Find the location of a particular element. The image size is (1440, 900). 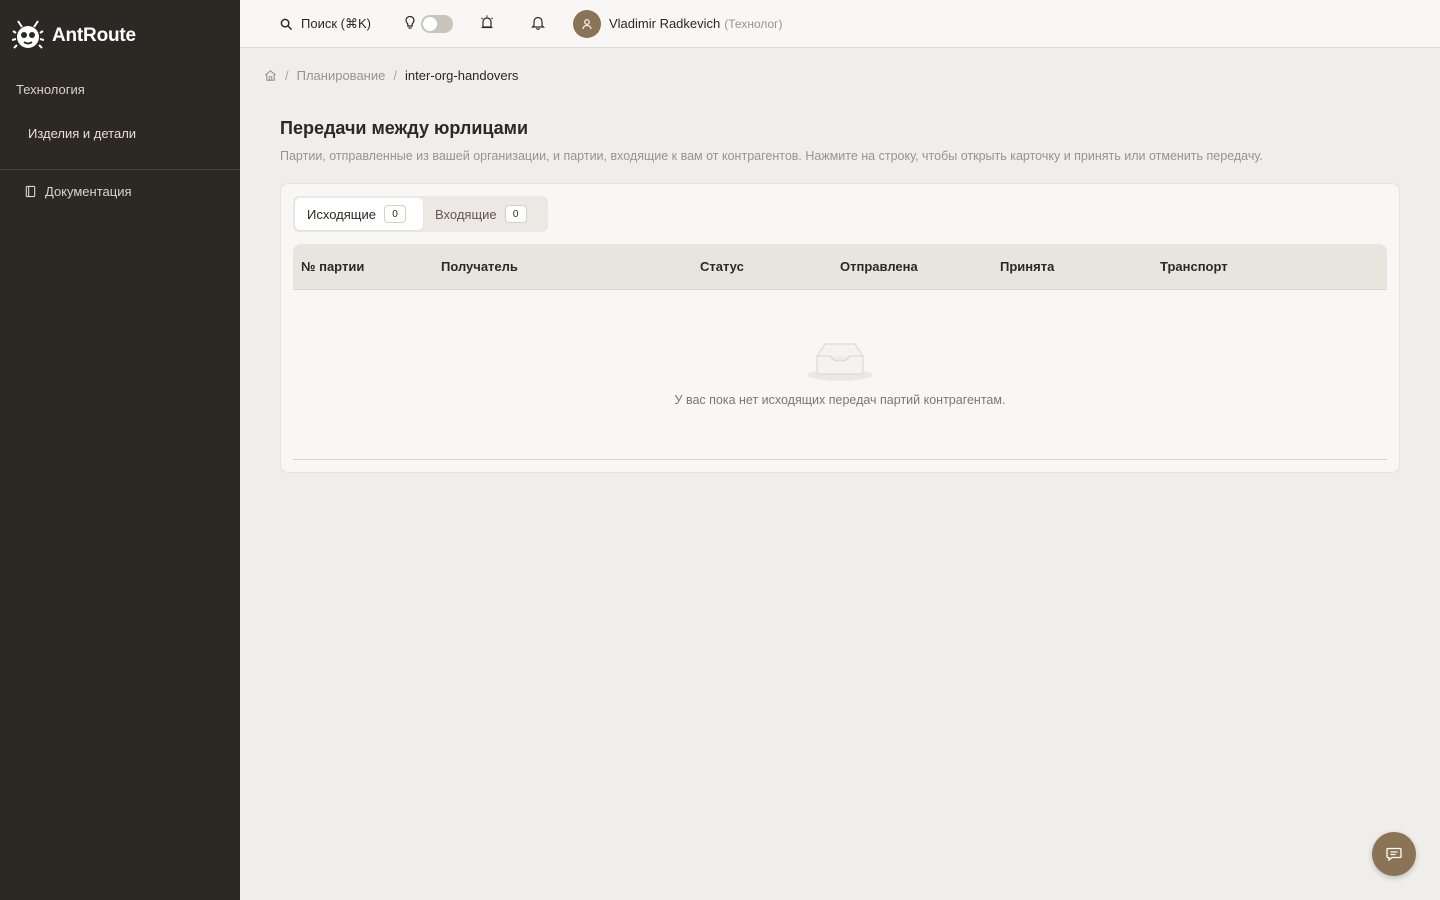

tab-label: Входящие is located at coordinates (466, 214).